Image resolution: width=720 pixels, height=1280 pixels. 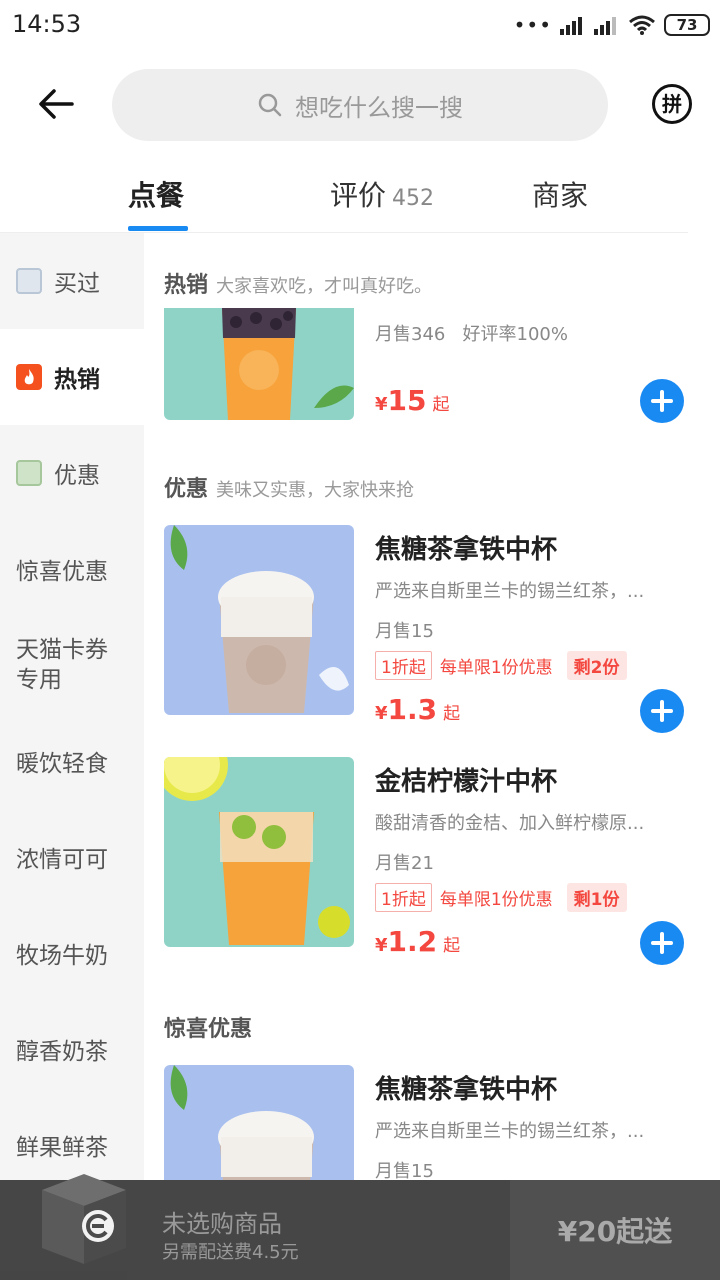 I want to click on receipt-icon, so click(x=29, y=281).